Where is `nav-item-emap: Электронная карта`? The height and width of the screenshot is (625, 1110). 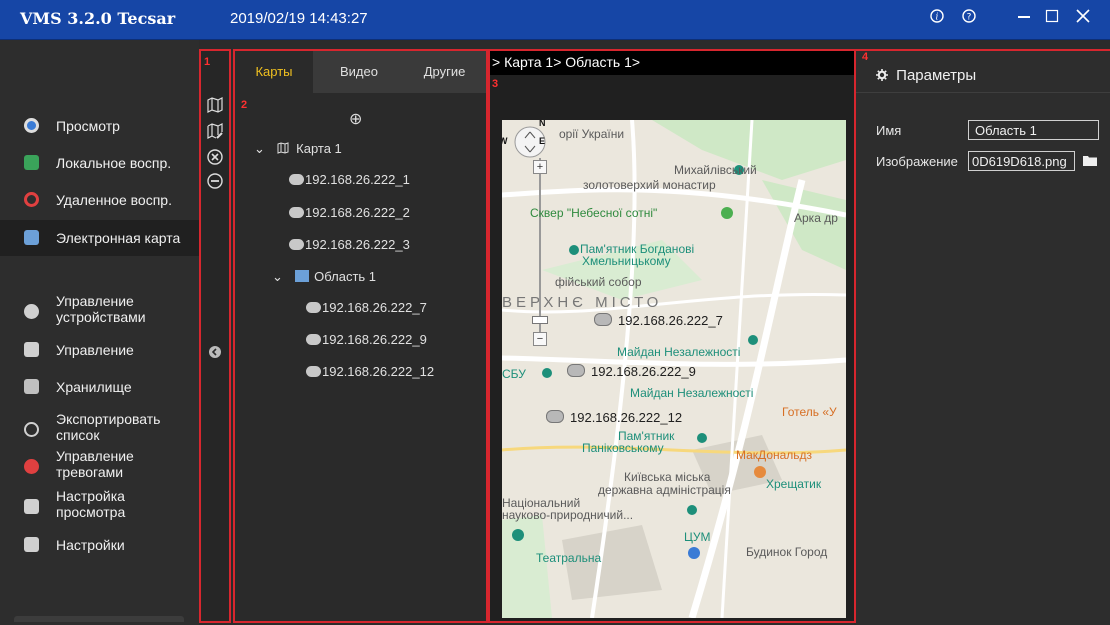
nav-item-emap: Электронная карта is located at coordinates (99, 238).